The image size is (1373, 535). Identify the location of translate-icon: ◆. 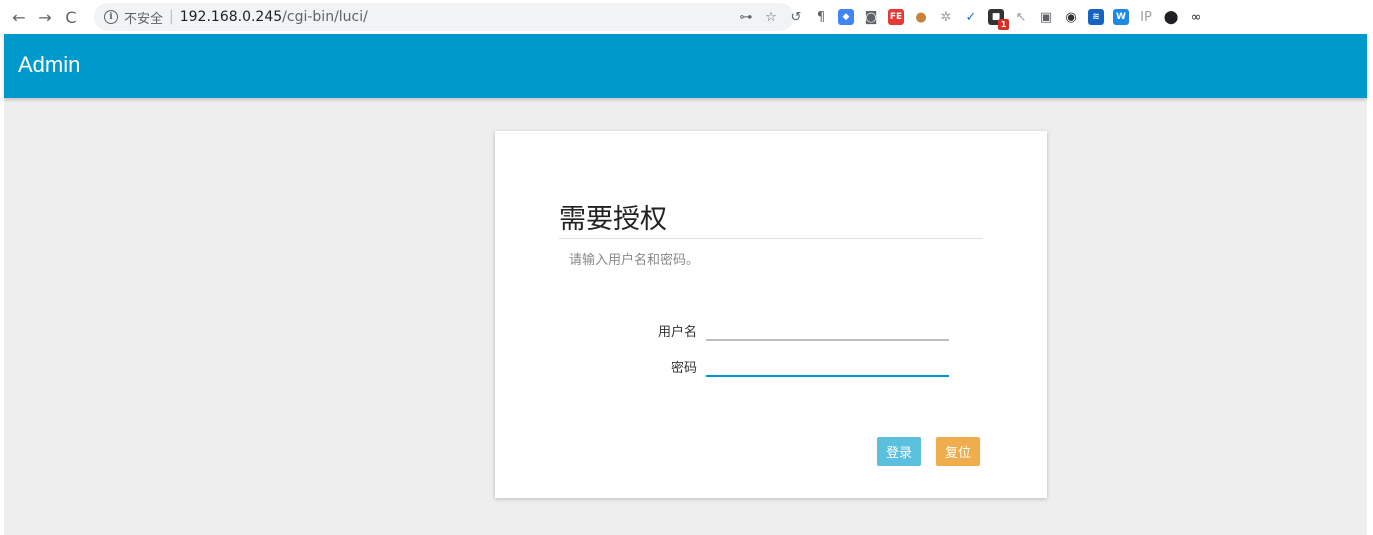
(846, 17).